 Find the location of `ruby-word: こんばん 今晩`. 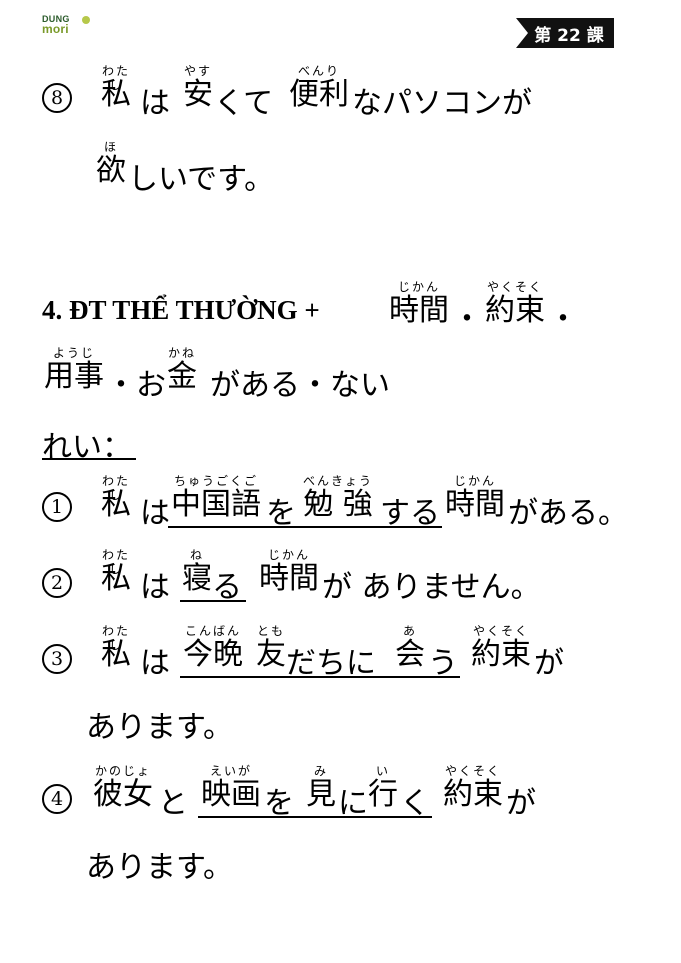

ruby-word: こんばん 今晩 is located at coordinates (213, 648).